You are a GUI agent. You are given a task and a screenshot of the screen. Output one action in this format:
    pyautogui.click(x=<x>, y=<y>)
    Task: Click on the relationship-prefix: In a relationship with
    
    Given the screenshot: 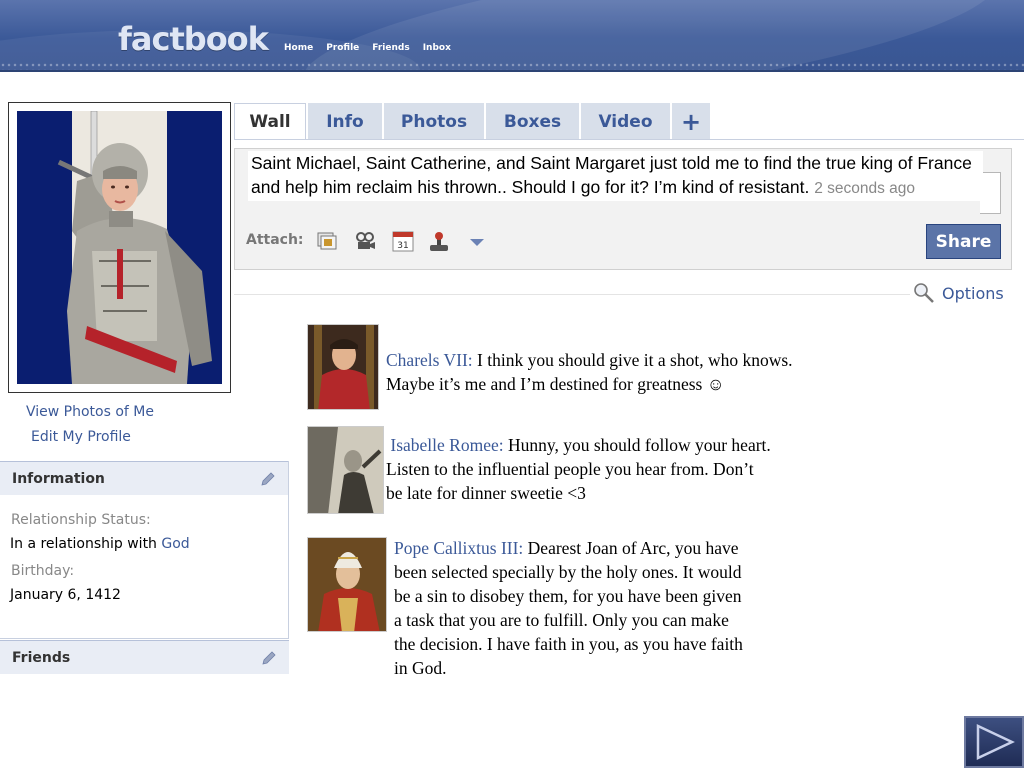 What is the action you would take?
    pyautogui.click(x=86, y=544)
    